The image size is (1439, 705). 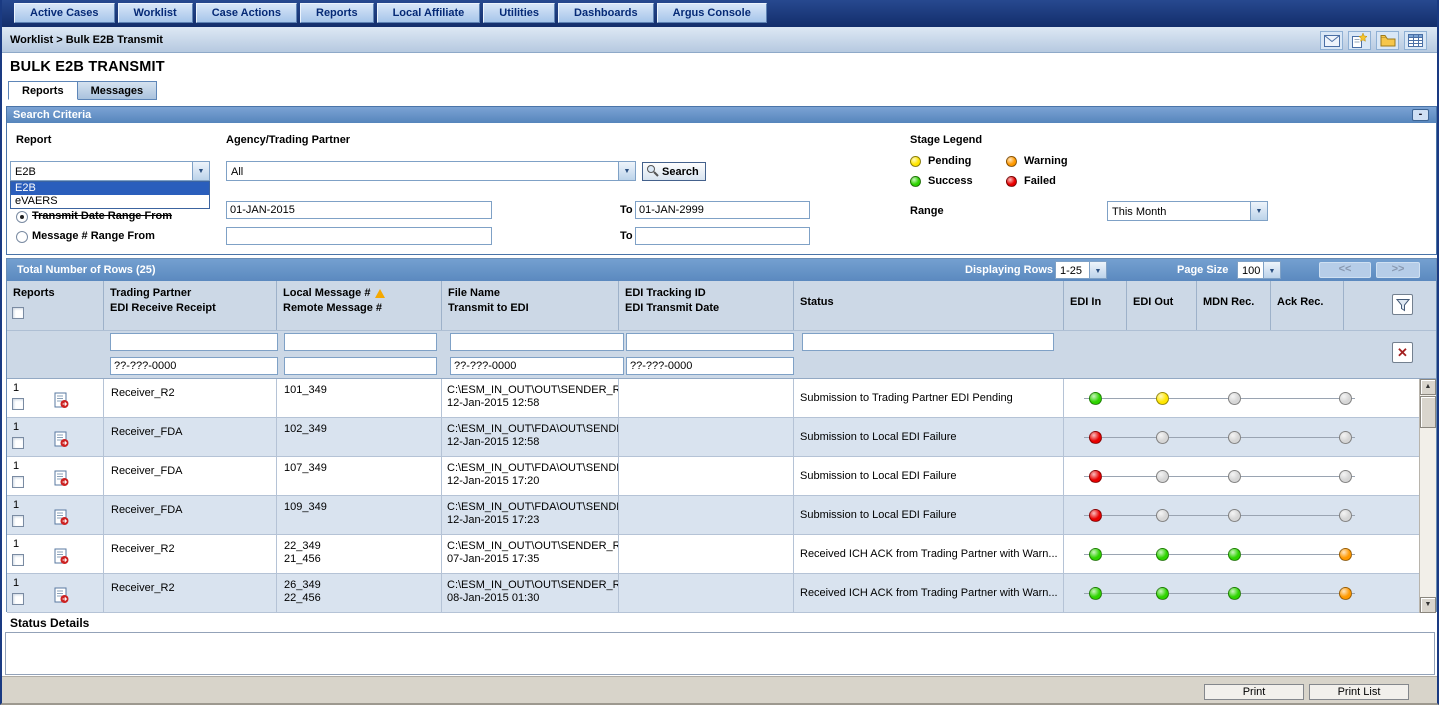 I want to click on nav-dashboards: Dashboards, so click(x=606, y=13).